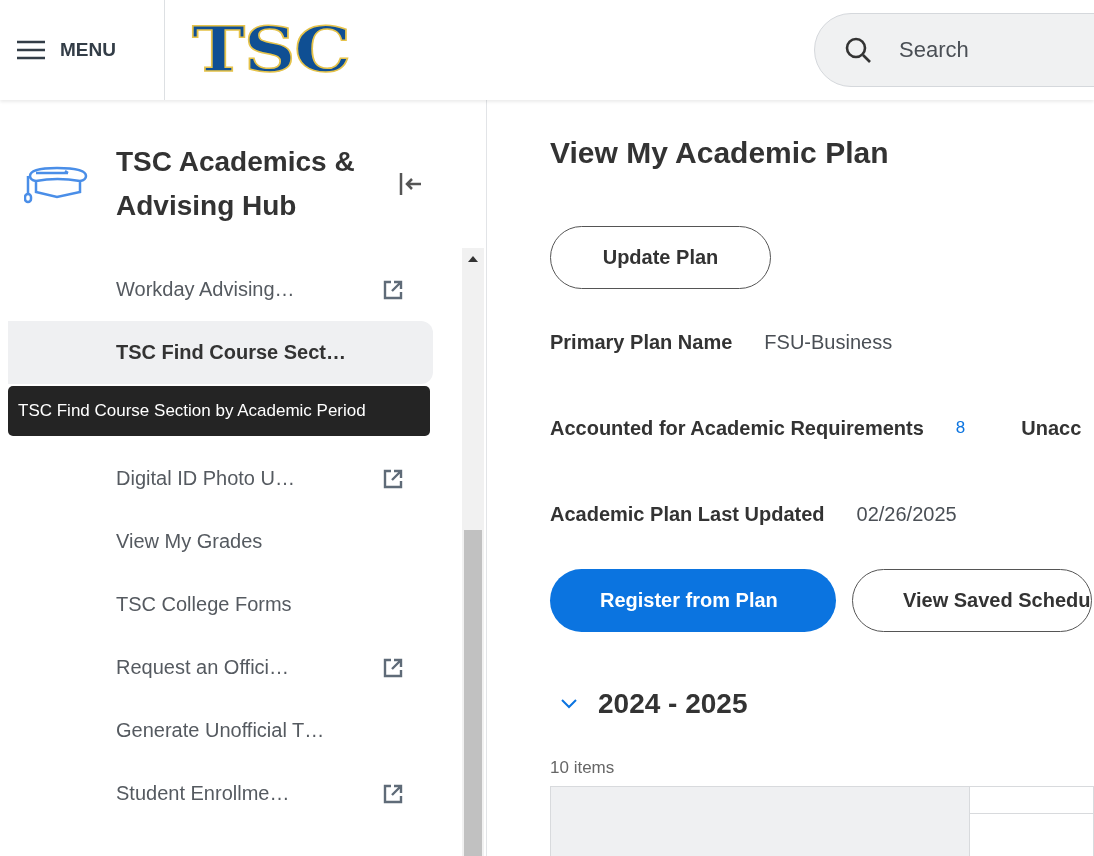  What do you see at coordinates (828, 342) in the screenshot?
I see `field-value: FSU-Business` at bounding box center [828, 342].